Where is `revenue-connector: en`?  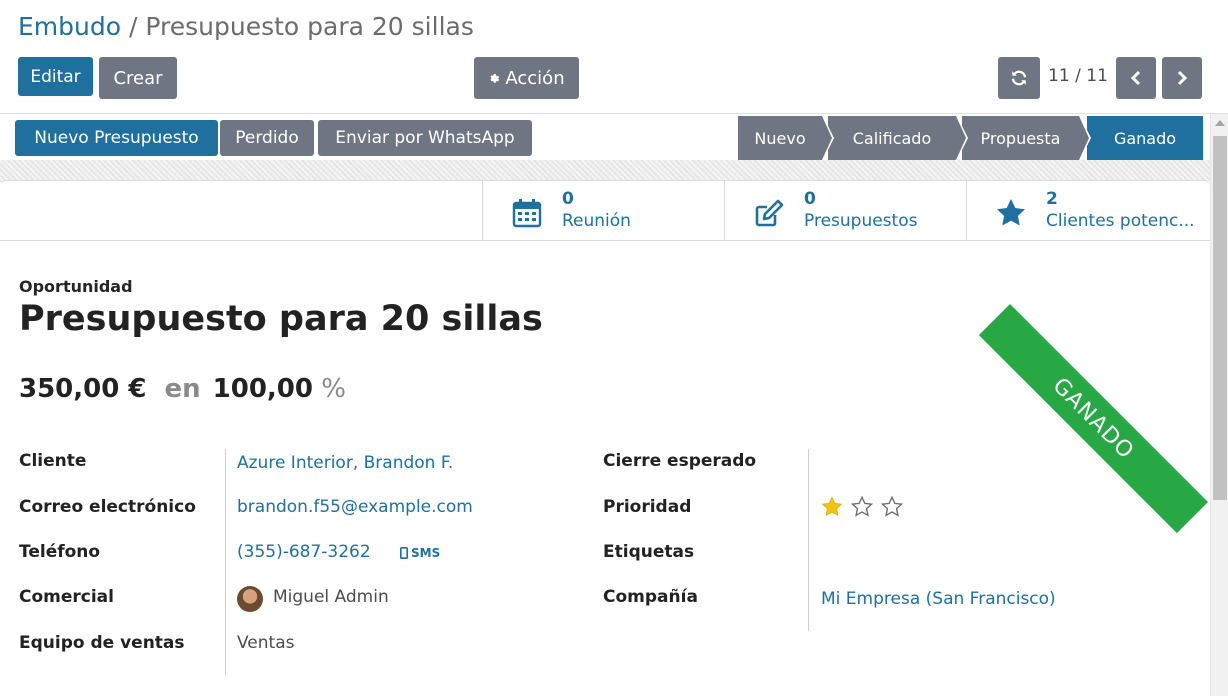 revenue-connector: en is located at coordinates (182, 389).